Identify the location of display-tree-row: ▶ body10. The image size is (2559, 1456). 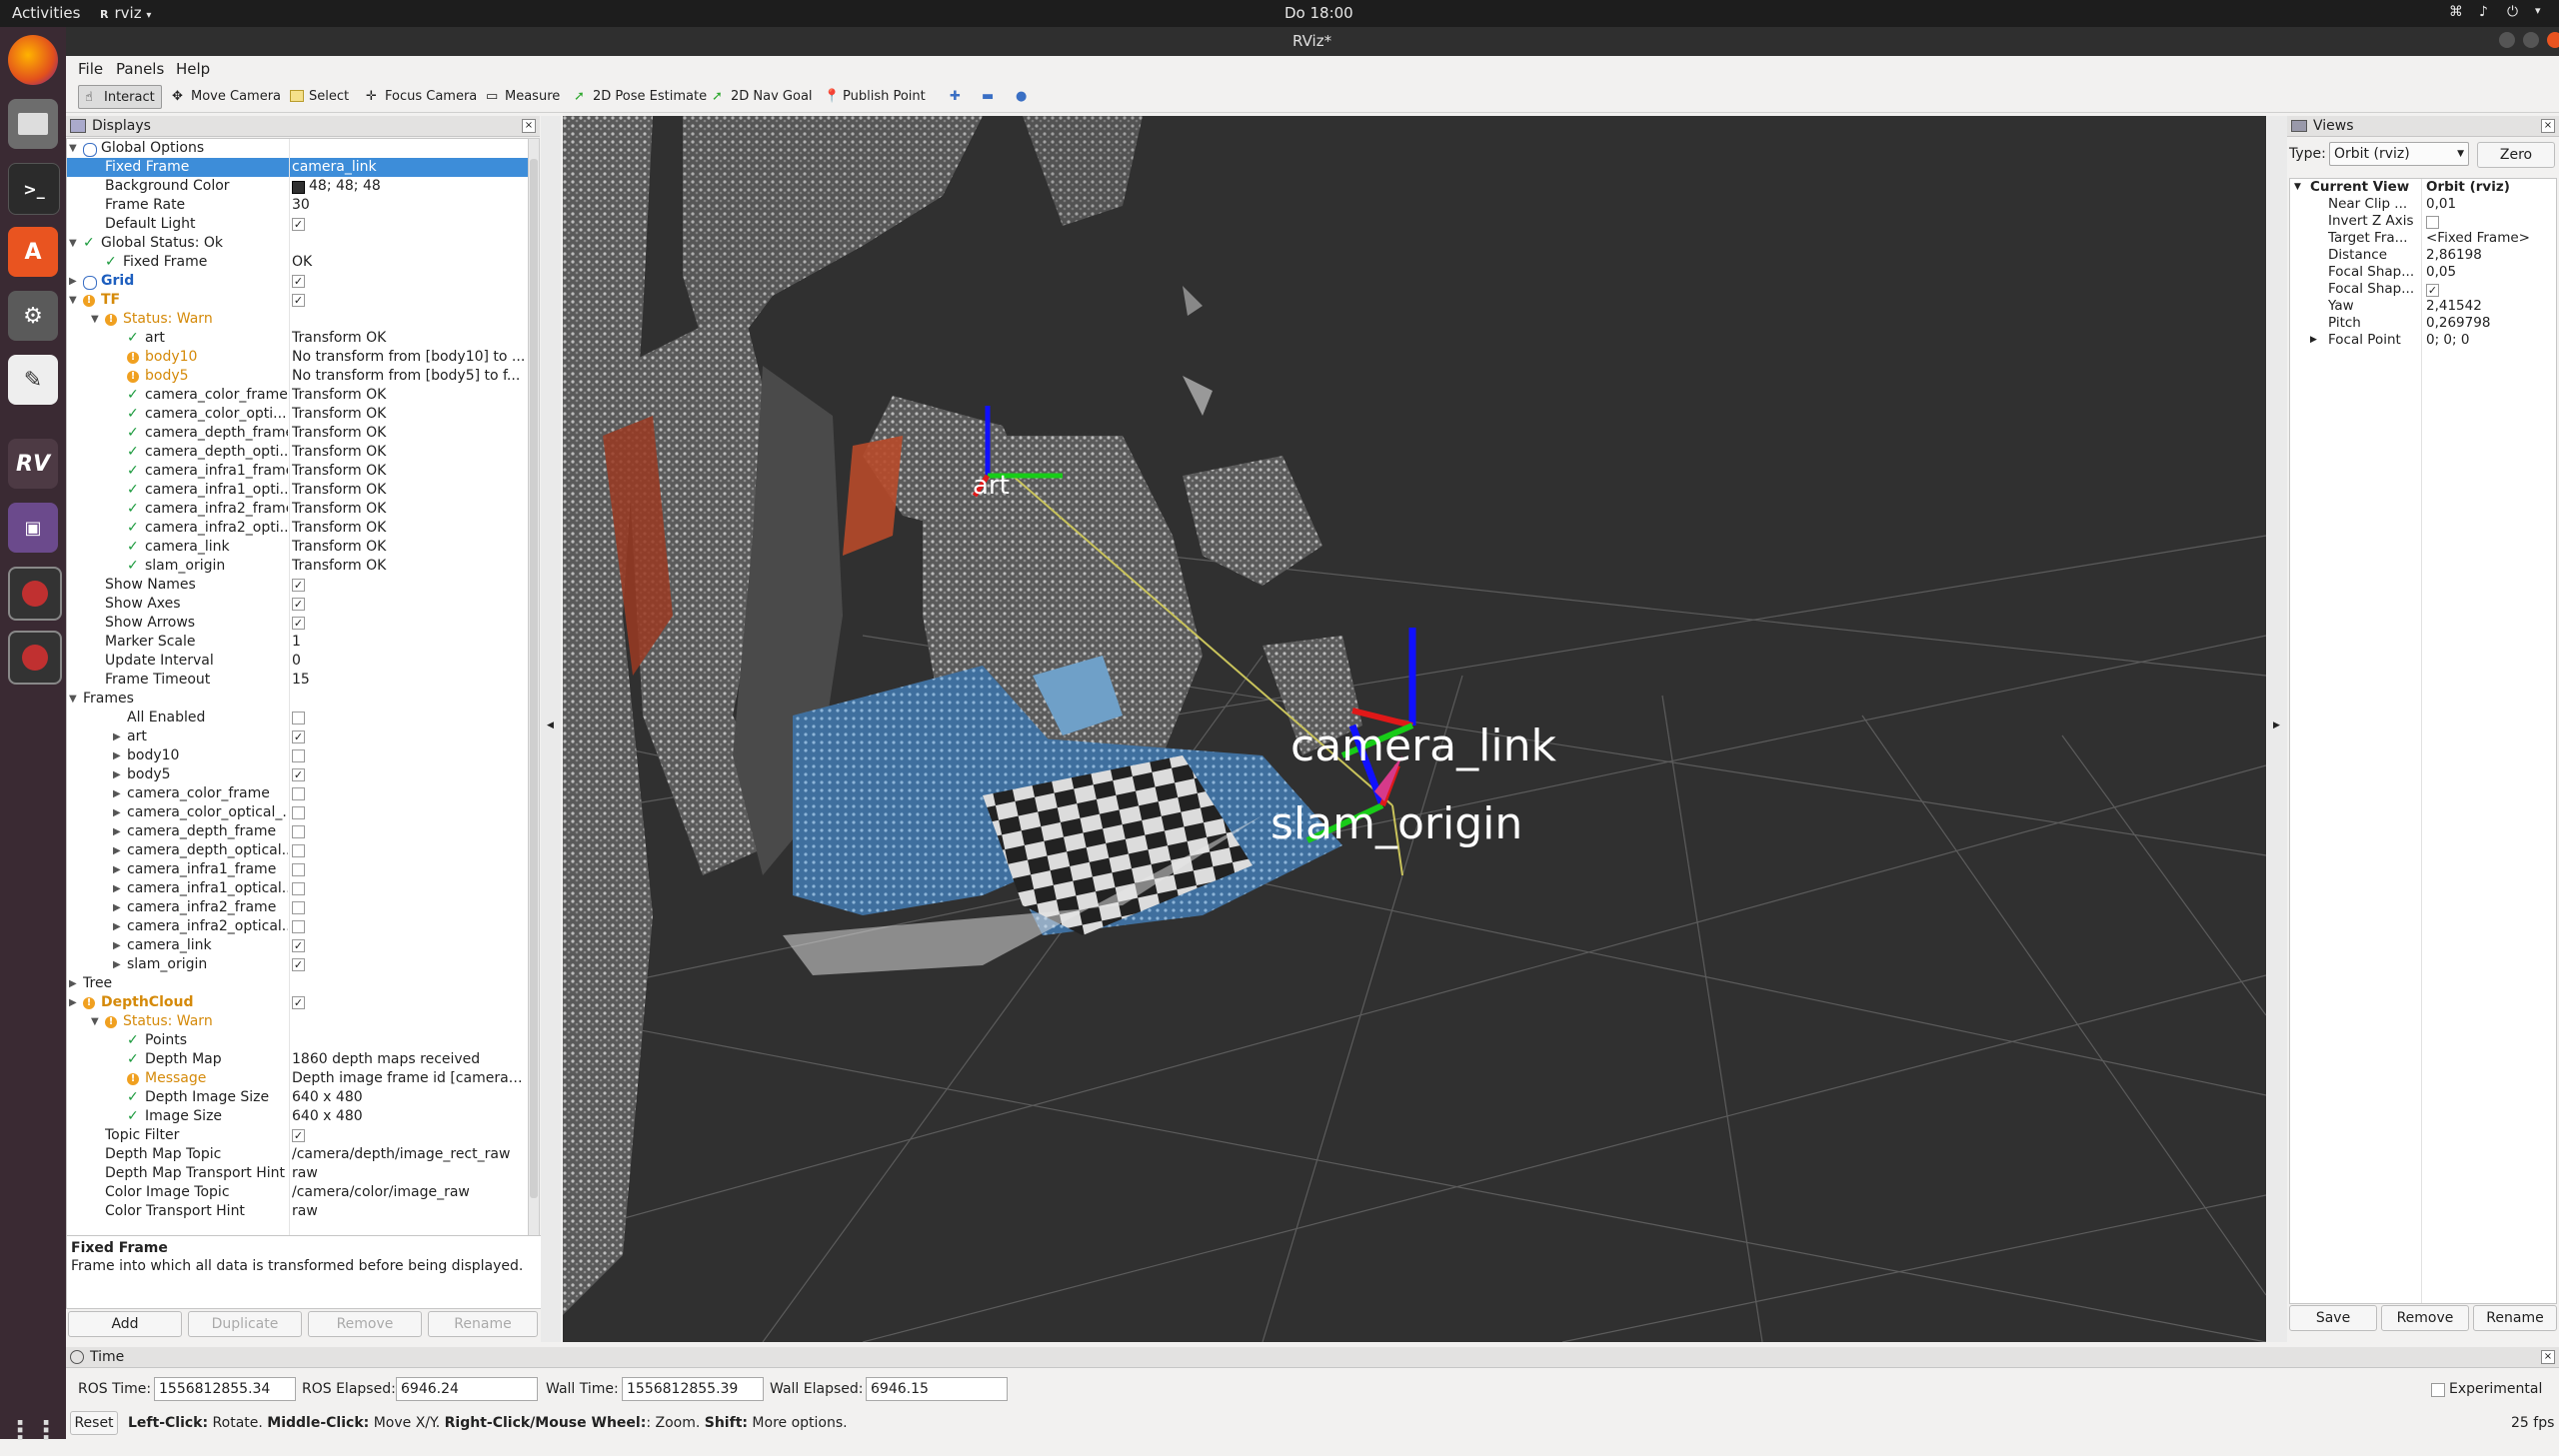
(298, 755).